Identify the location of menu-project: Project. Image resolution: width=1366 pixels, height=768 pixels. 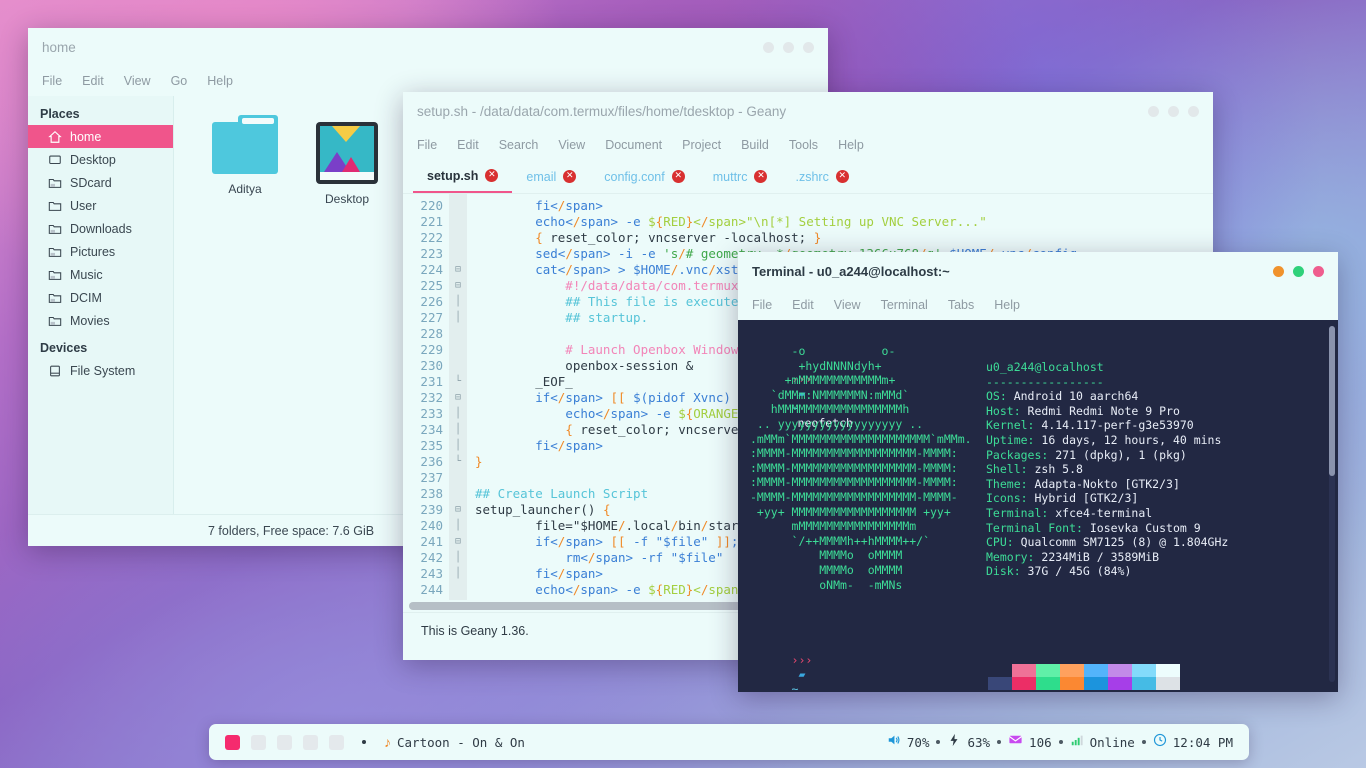
(701, 145).